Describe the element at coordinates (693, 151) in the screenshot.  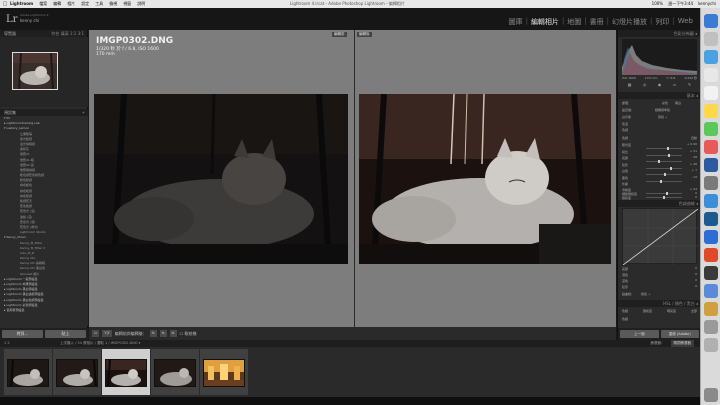
I see `slider-value: + 31` at that location.